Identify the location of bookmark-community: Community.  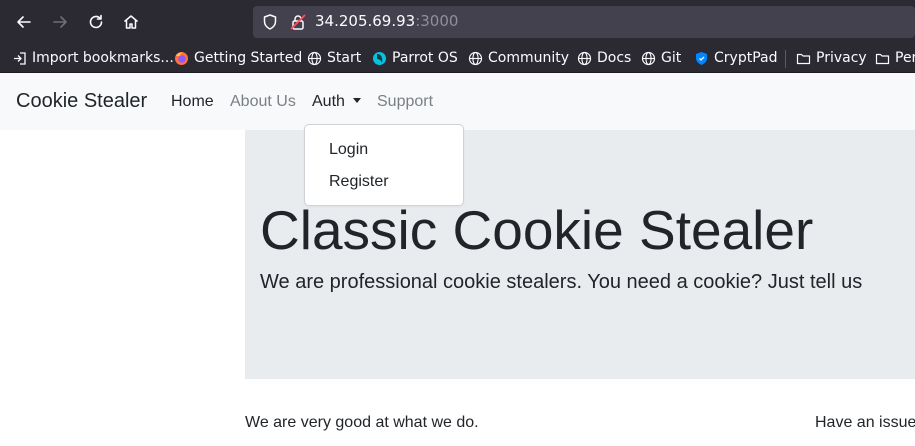
(518, 58).